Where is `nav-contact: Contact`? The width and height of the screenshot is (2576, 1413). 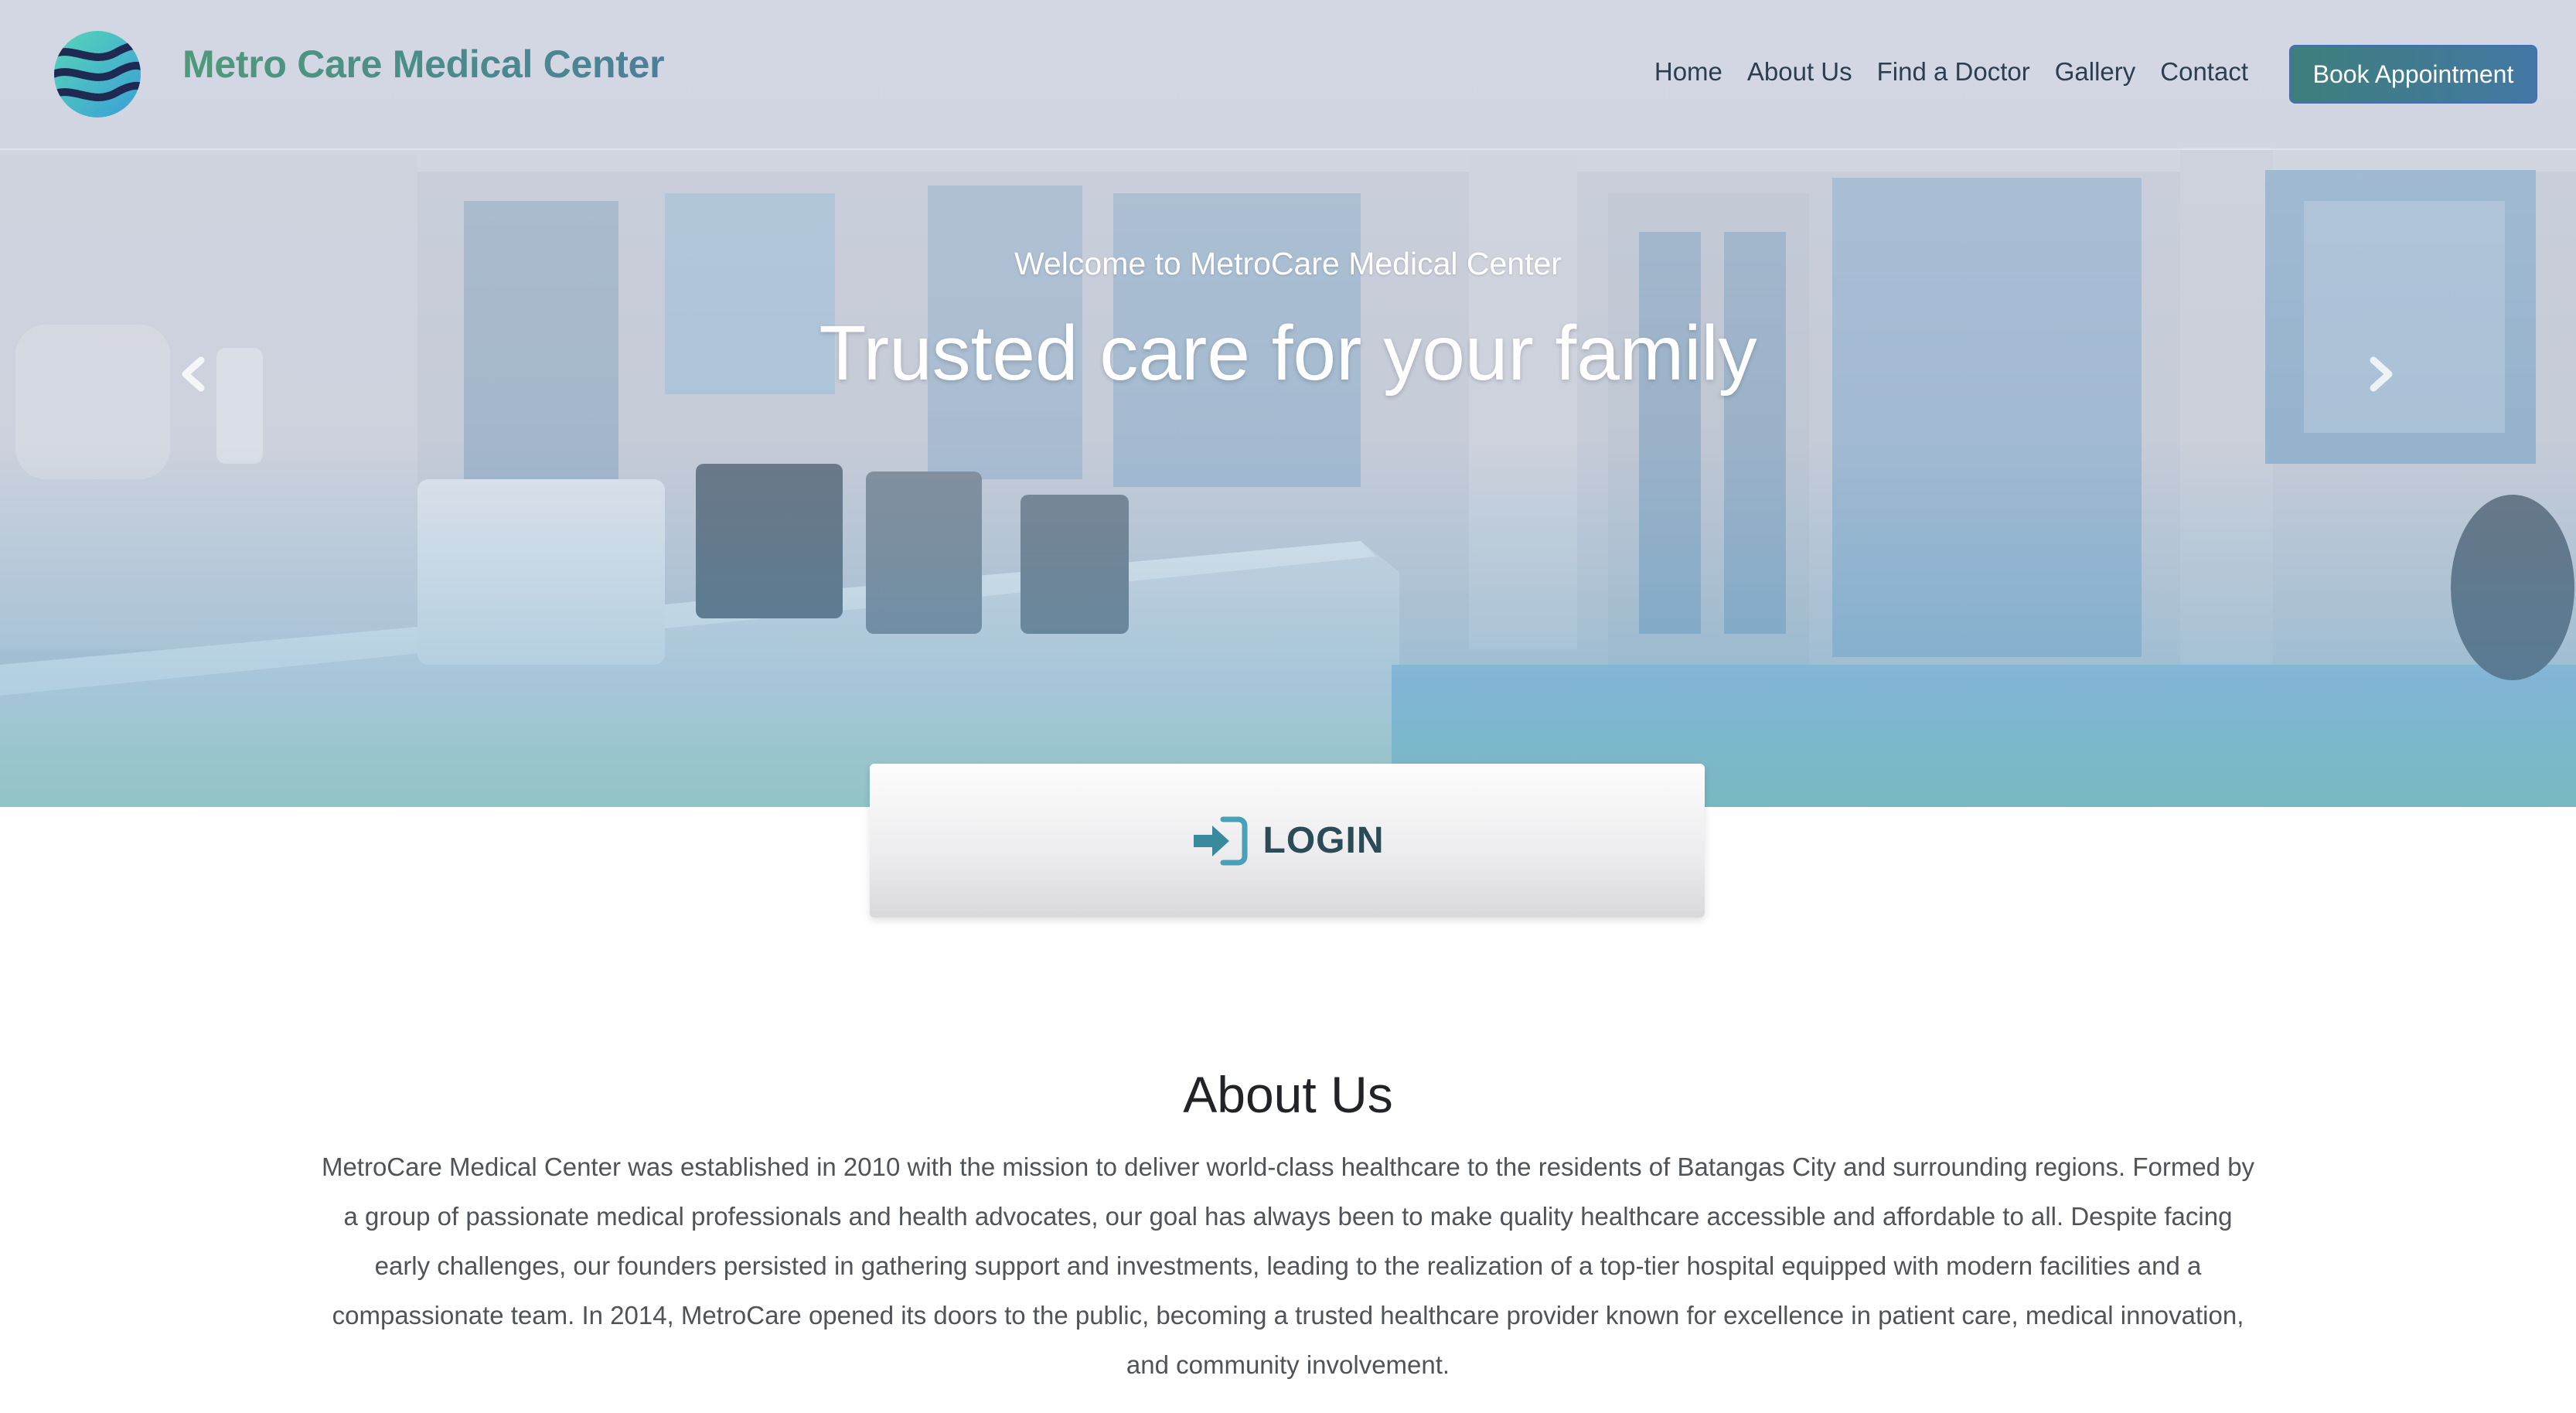
nav-contact: Contact is located at coordinates (2204, 72).